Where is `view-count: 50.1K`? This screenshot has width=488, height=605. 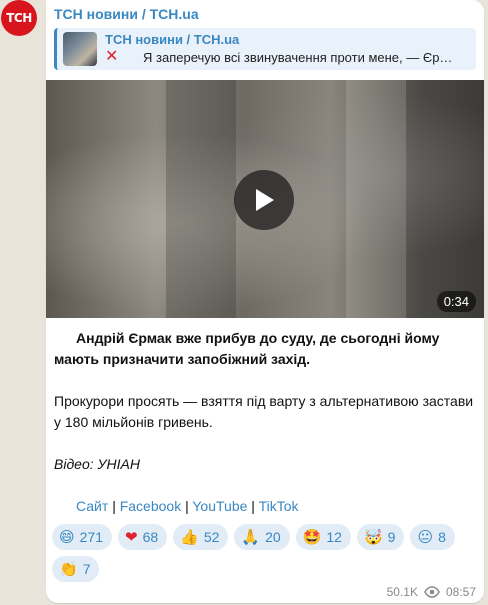
view-count: 50.1K is located at coordinates (402, 592).